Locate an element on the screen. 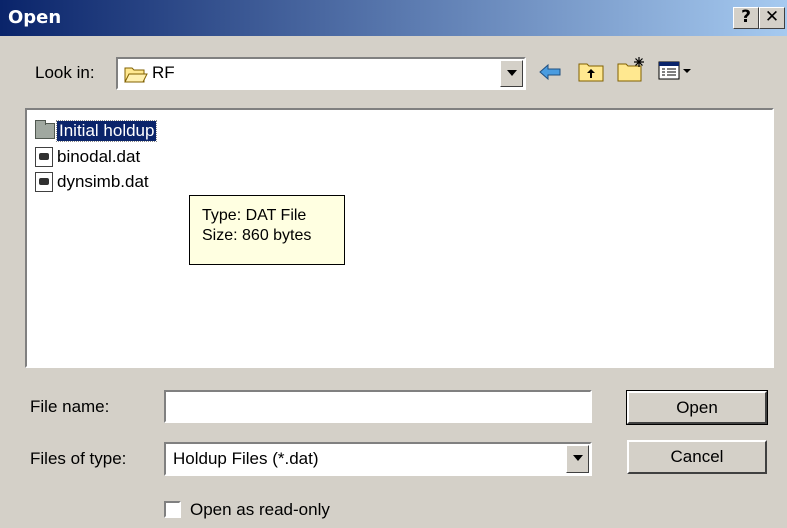 This screenshot has width=787, height=528. list-item: binodal.dat is located at coordinates (87, 157).